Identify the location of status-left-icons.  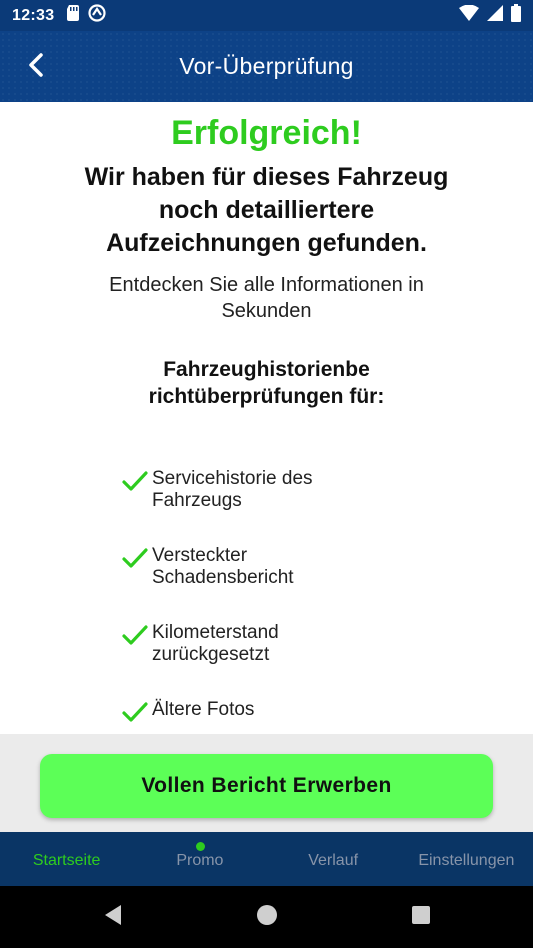
(86, 15).